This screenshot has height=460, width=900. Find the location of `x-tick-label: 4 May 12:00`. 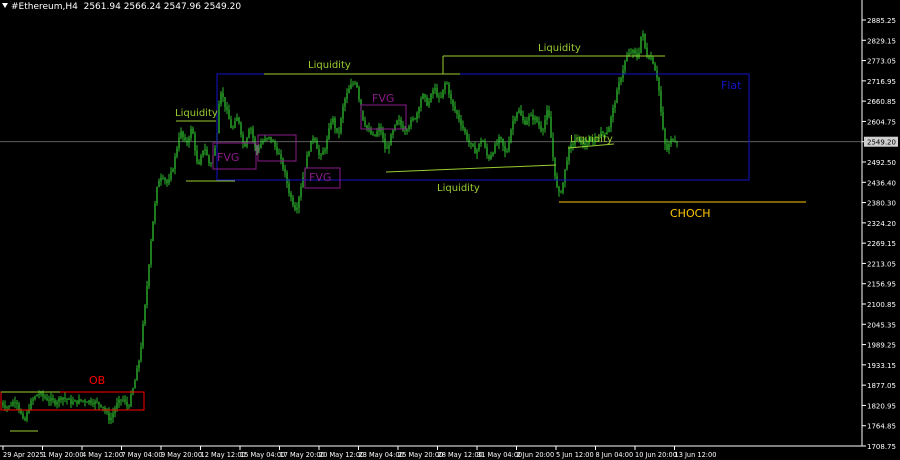

x-tick-label: 4 May 12:00 is located at coordinates (102, 455).